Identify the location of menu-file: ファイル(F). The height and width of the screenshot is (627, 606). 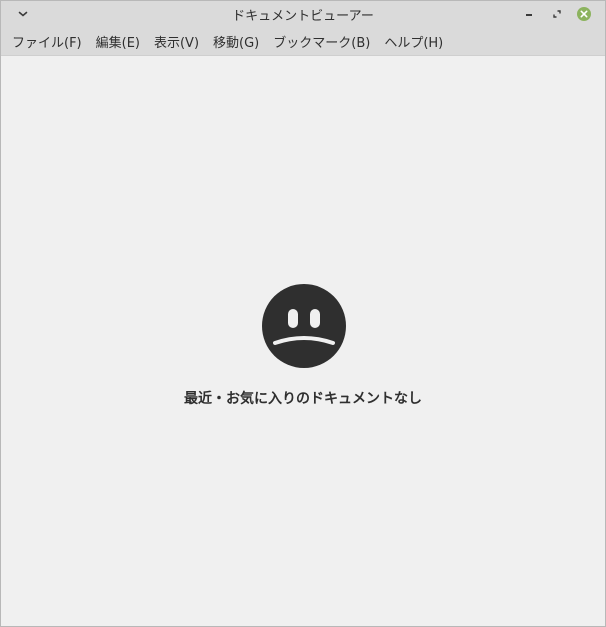
(47, 41).